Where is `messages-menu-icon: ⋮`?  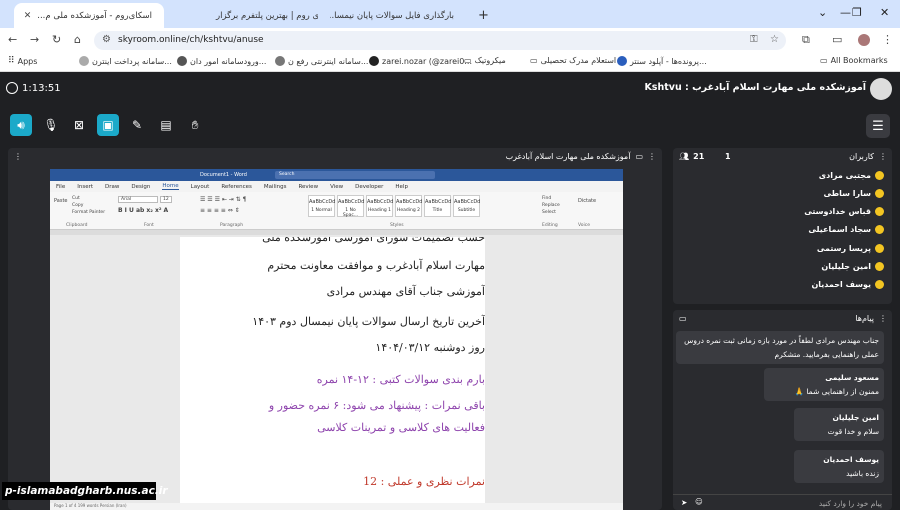 messages-menu-icon: ⋮ is located at coordinates (883, 318).